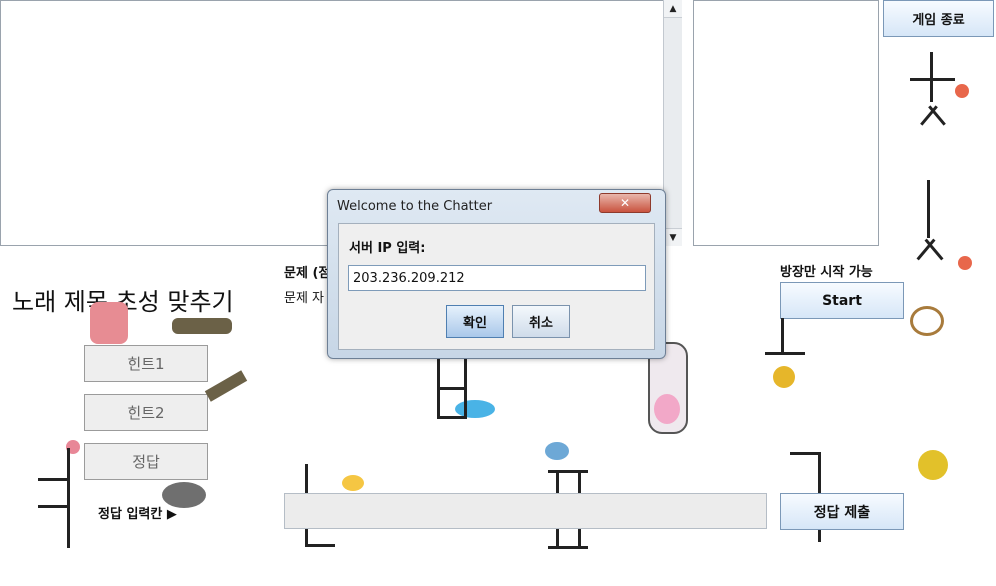  I want to click on user-list, so click(786, 123).